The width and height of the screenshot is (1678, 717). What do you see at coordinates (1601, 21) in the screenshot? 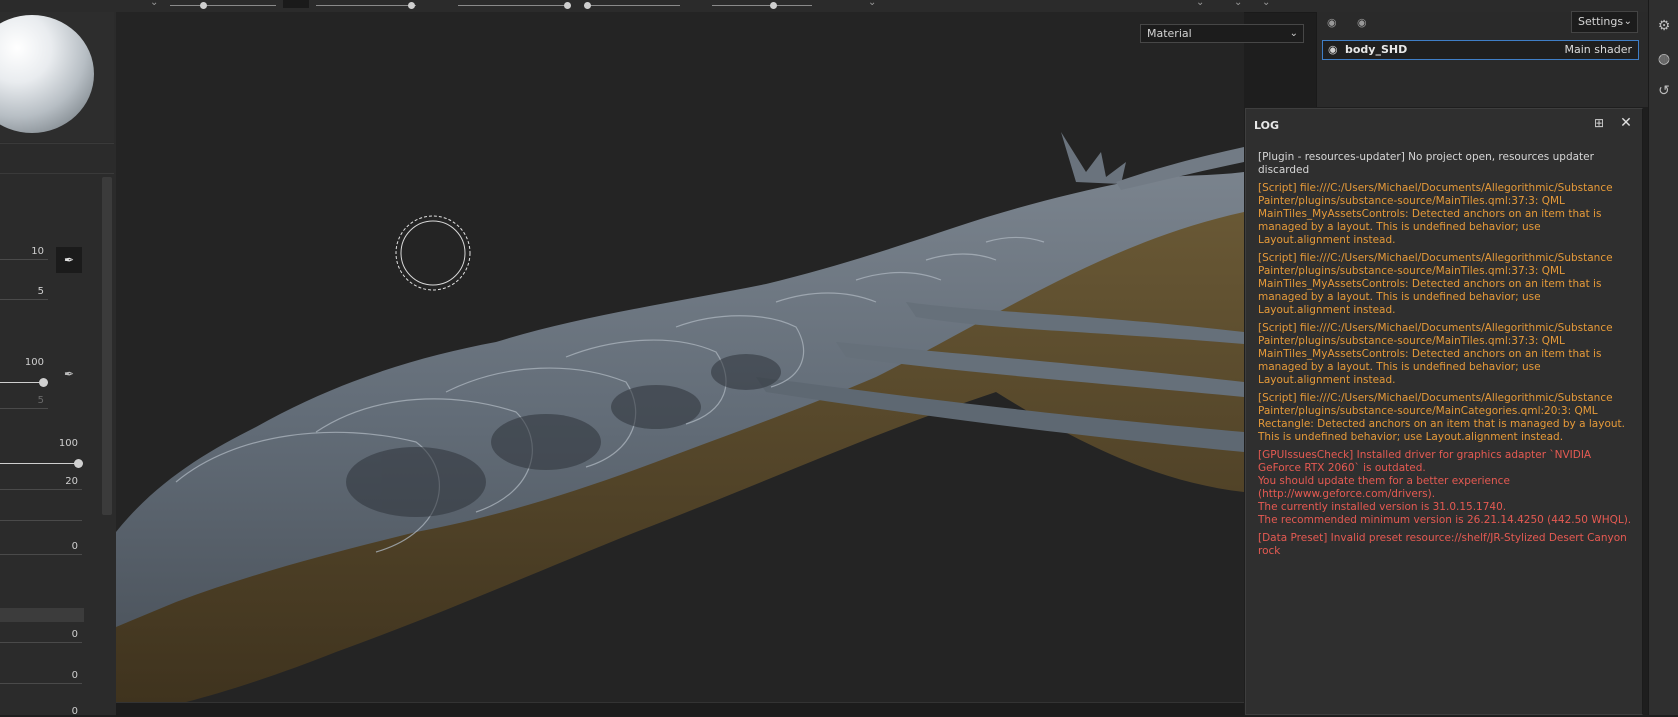
I see `settings-button-label: Settings` at bounding box center [1601, 21].